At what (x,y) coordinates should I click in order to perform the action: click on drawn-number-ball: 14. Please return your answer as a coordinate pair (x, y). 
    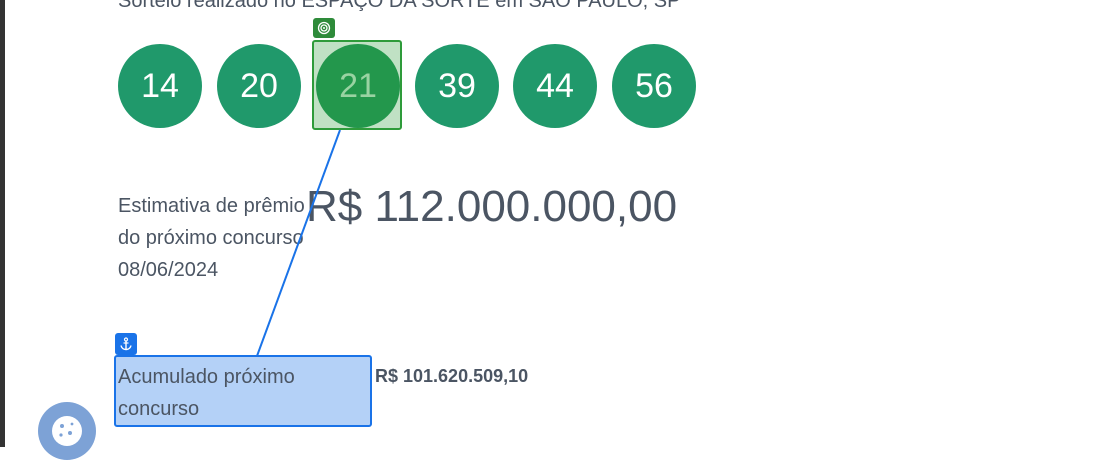
    Looking at the image, I should click on (160, 86).